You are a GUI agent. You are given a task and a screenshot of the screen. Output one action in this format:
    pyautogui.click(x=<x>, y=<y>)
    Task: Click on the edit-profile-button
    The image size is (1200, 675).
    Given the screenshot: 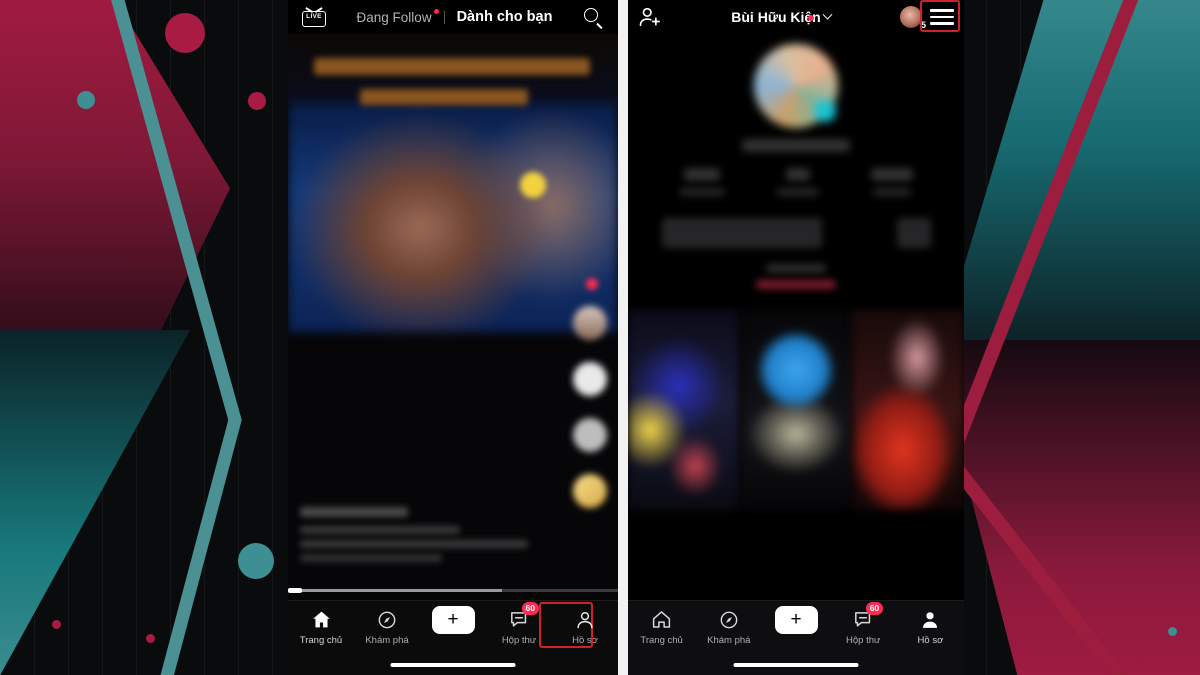 What is the action you would take?
    pyautogui.click(x=741, y=233)
    